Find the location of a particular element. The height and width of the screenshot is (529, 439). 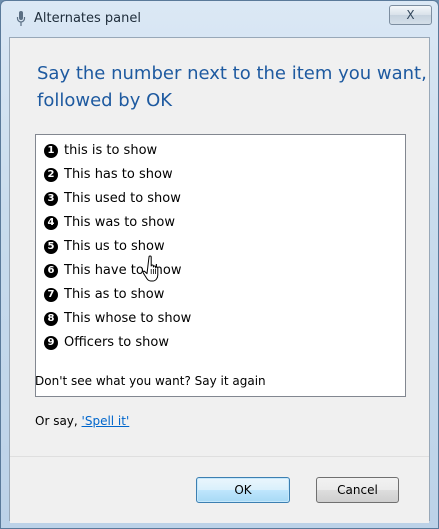

list-item: 4 This was to show is located at coordinates (109, 223).